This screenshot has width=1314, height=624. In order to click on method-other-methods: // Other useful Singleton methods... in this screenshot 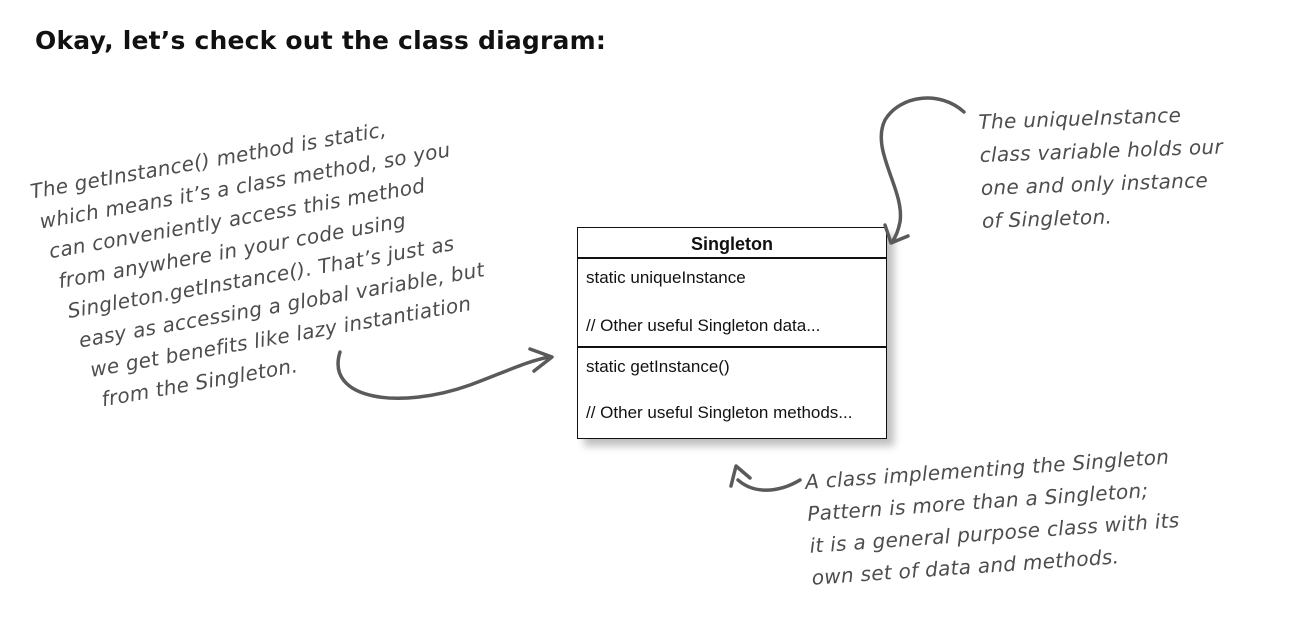, I will do `click(719, 412)`.